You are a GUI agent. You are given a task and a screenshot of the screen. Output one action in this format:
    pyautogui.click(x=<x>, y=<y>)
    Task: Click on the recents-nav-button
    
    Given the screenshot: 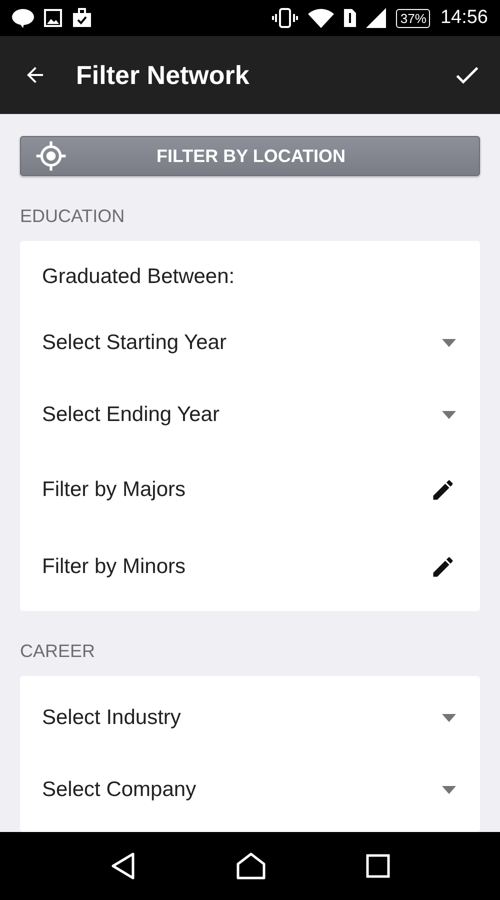 What is the action you would take?
    pyautogui.click(x=378, y=866)
    